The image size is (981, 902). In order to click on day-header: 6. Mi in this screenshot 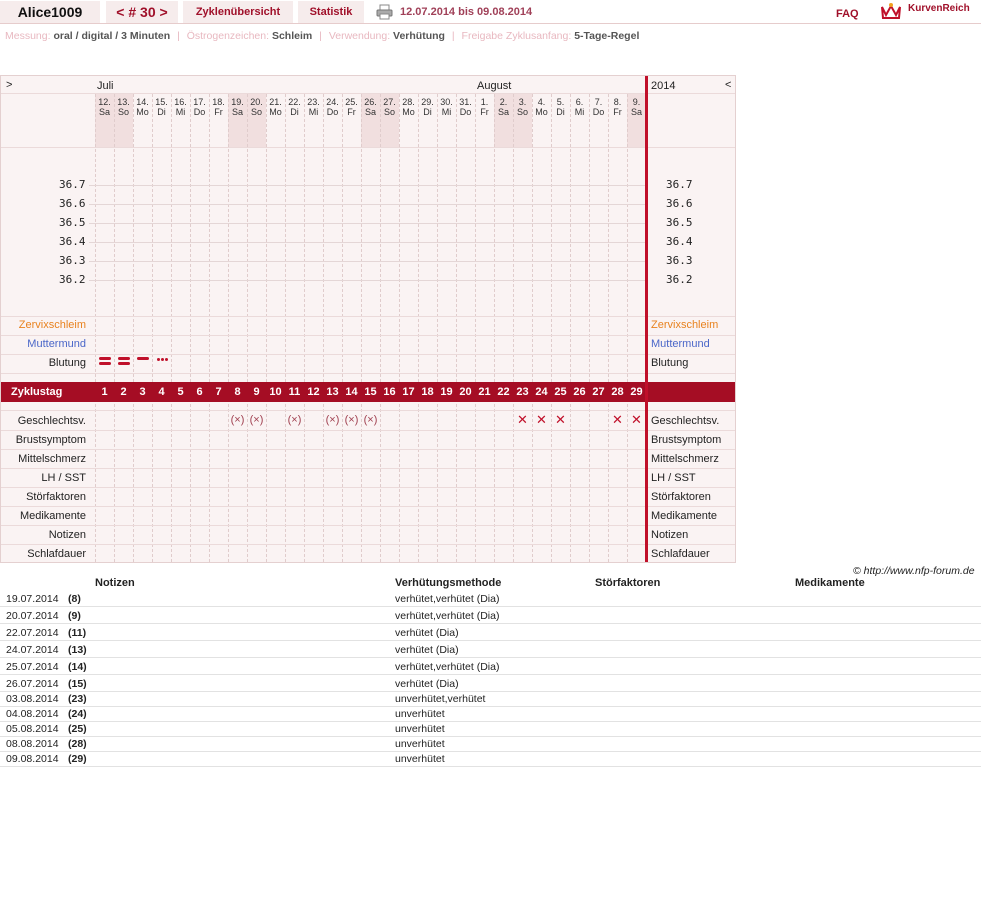, I will do `click(579, 107)`.